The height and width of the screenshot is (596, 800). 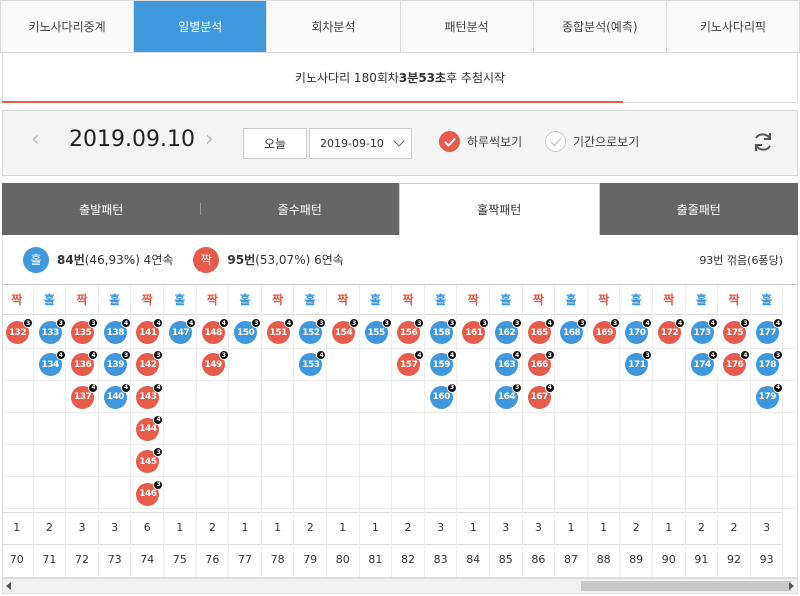 I want to click on nav-tab-0: 키노사다리중계, so click(x=68, y=26).